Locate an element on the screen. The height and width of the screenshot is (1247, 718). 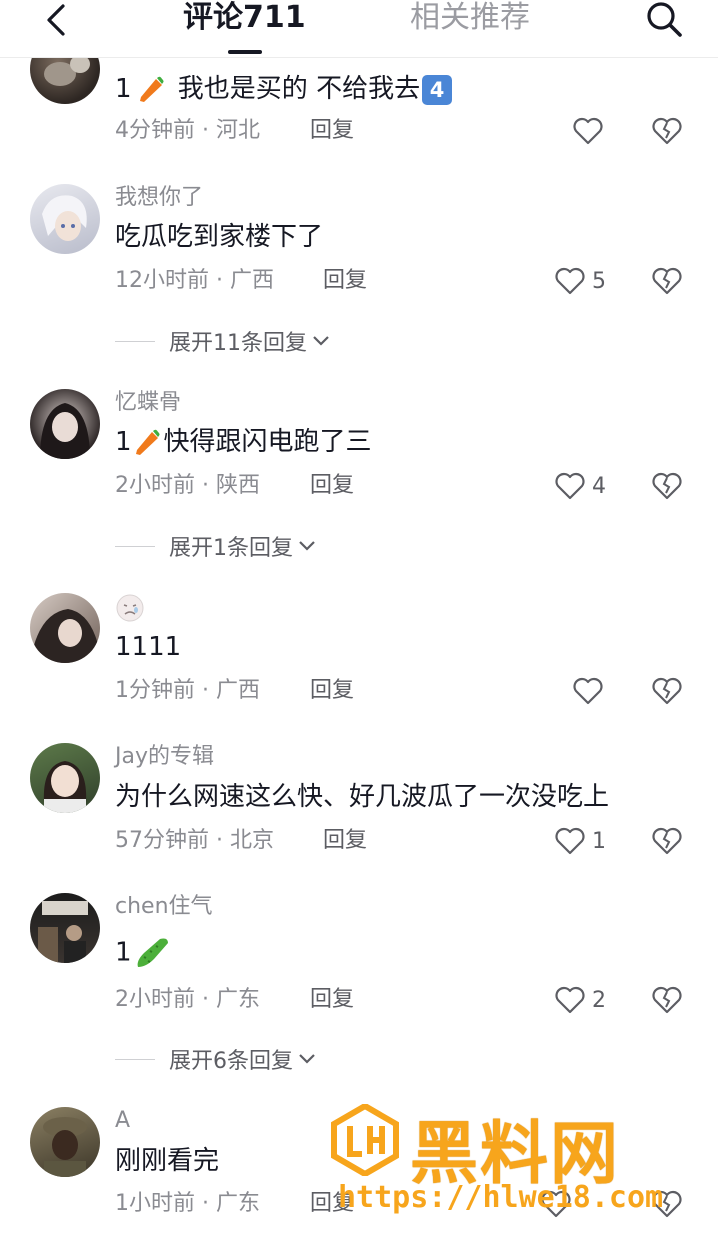
comment-text: 刚刚看完 is located at coordinates (167, 1161).